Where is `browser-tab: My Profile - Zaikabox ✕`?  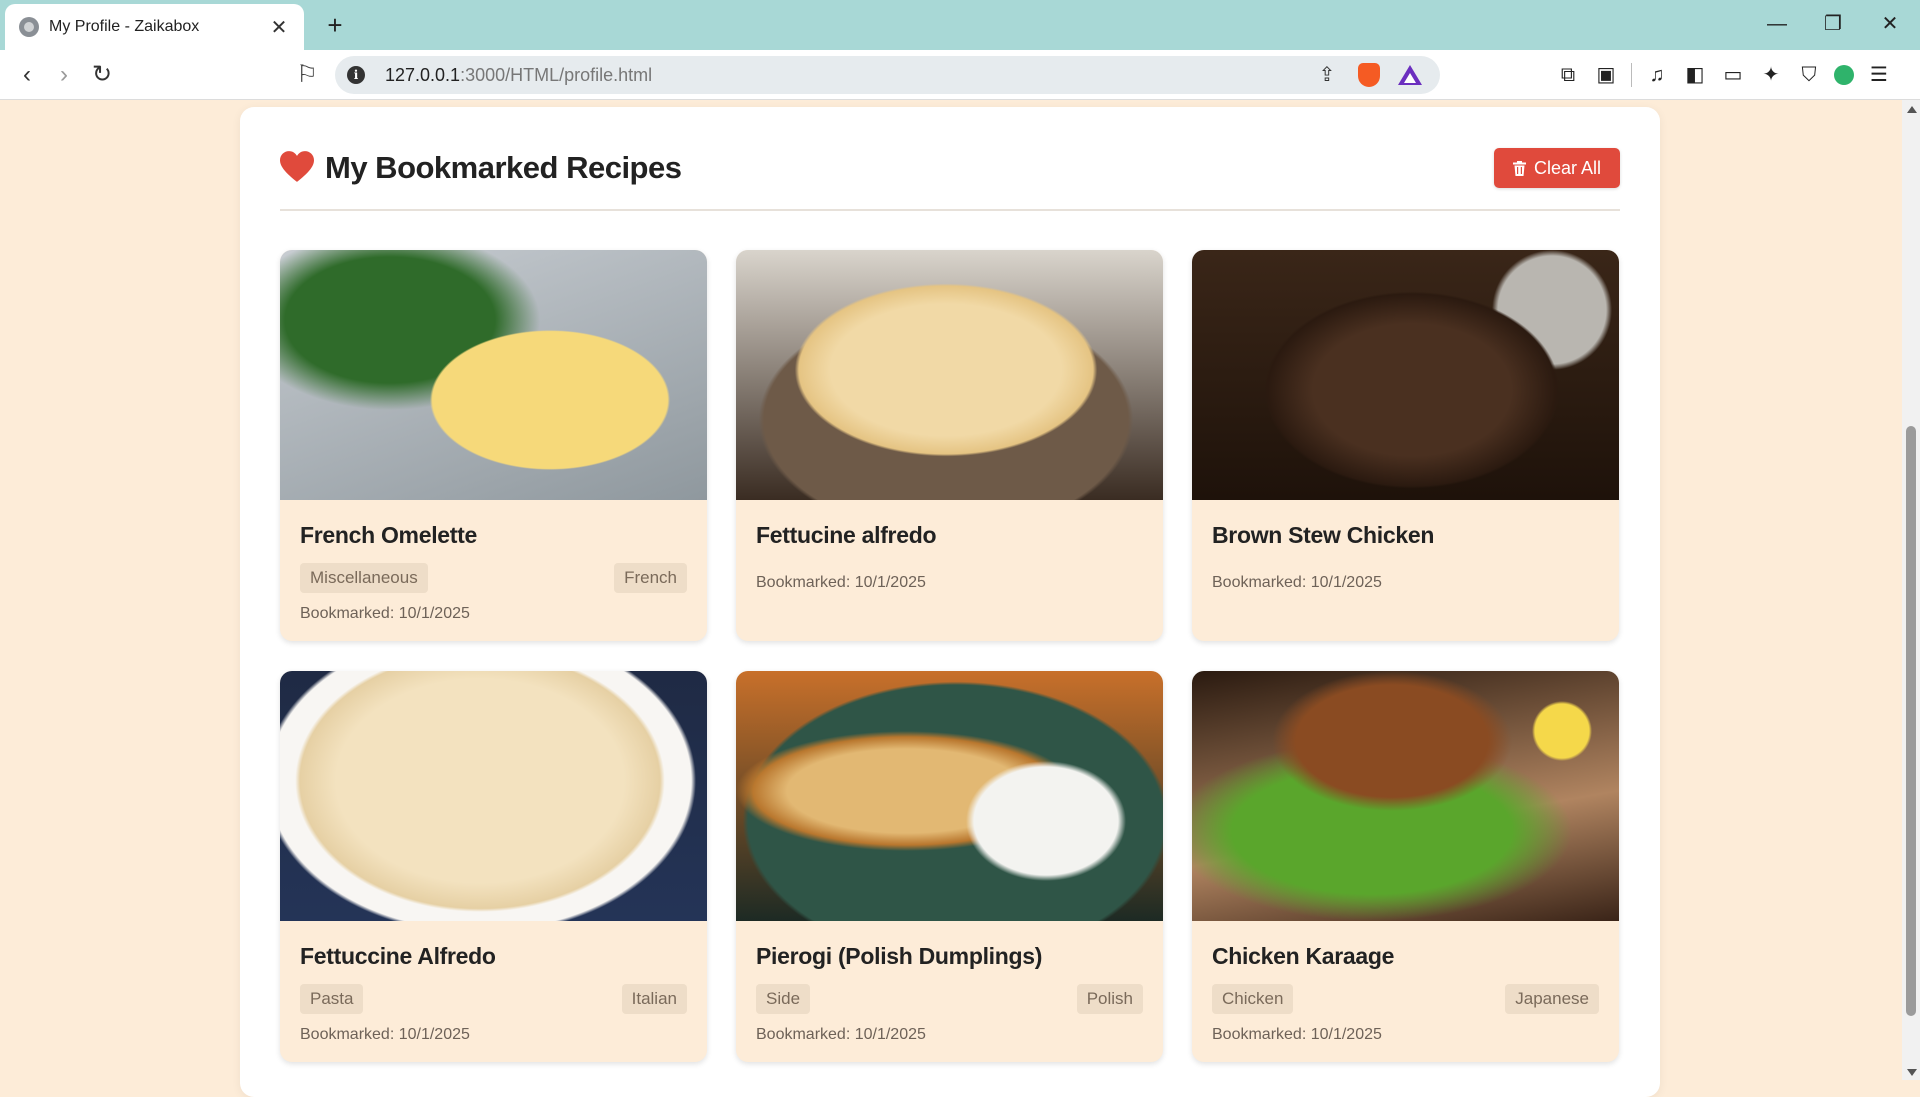 browser-tab: My Profile - Zaikabox ✕ is located at coordinates (154, 27).